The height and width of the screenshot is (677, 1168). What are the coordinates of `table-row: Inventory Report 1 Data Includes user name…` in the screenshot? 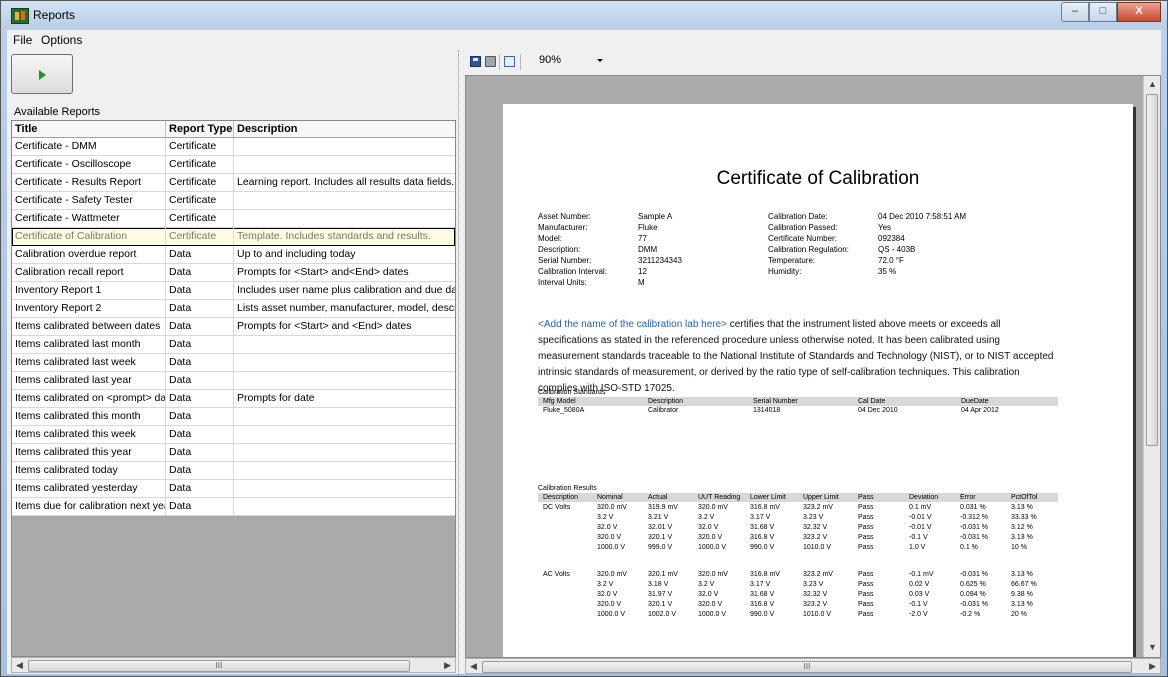 It's located at (233, 291).